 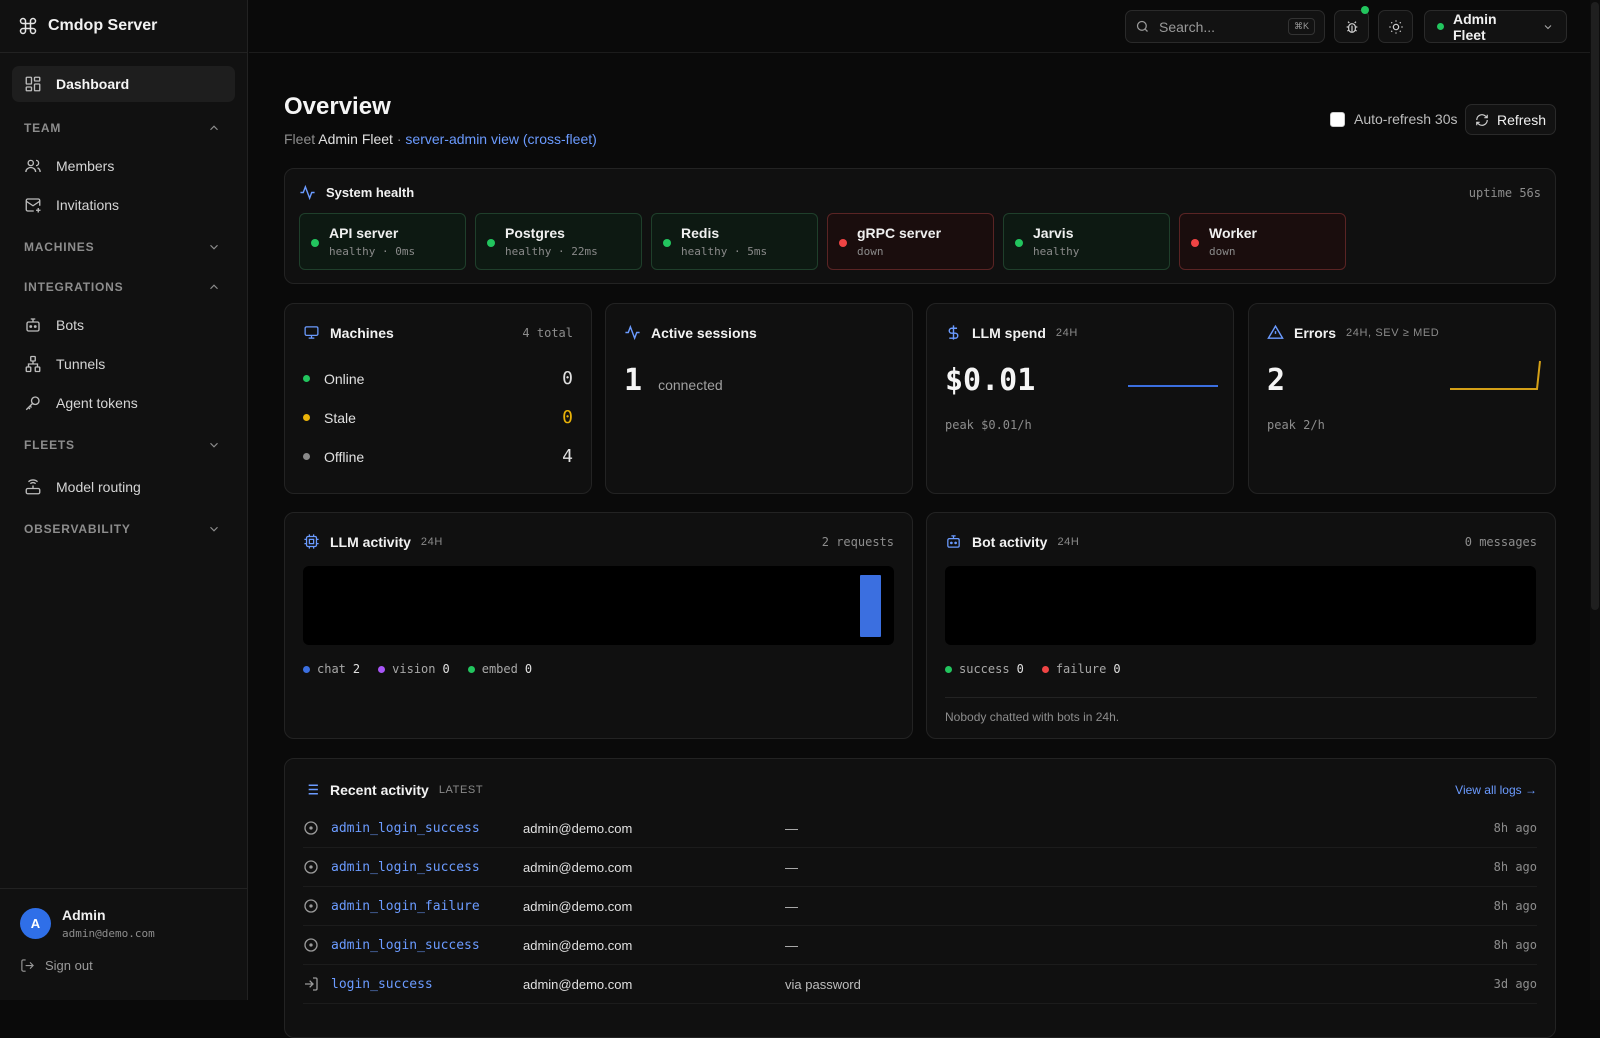 I want to click on service-card: Jarvis healthy, so click(x=1086, y=241).